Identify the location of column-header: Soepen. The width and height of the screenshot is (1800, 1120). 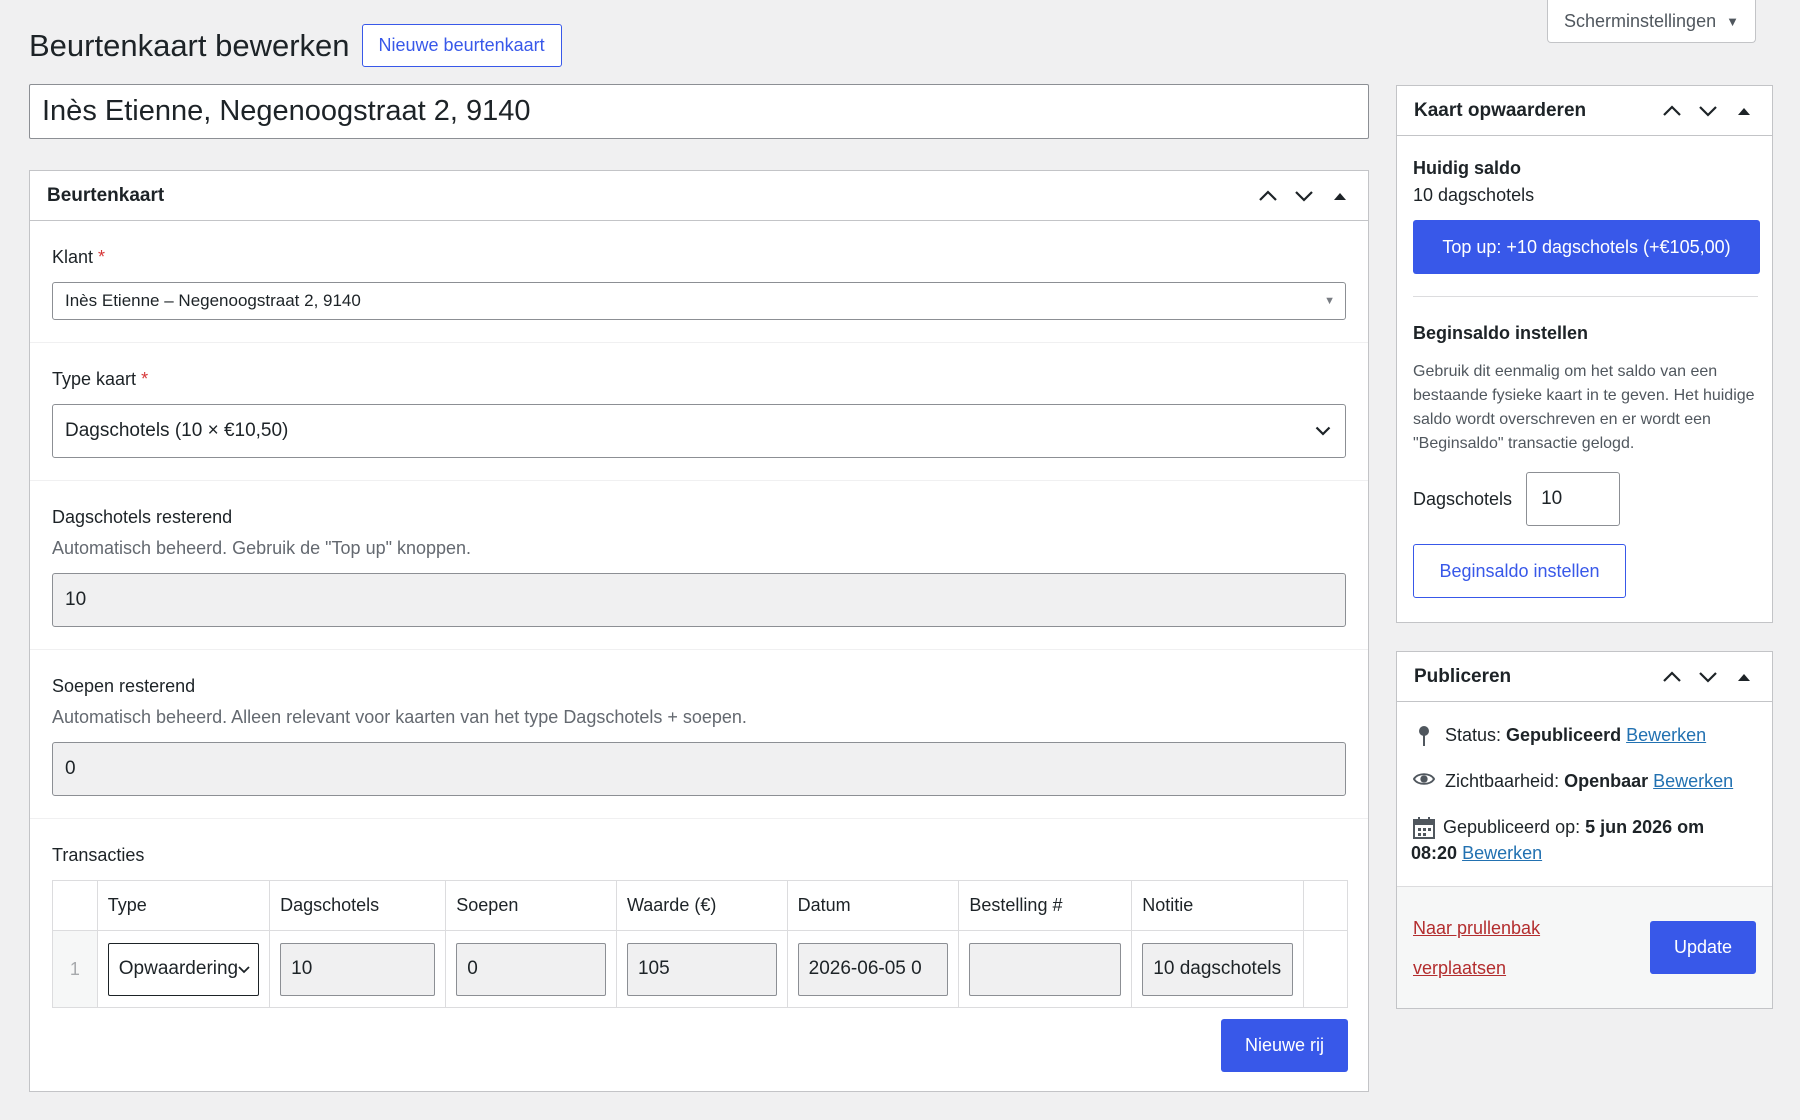
(531, 905).